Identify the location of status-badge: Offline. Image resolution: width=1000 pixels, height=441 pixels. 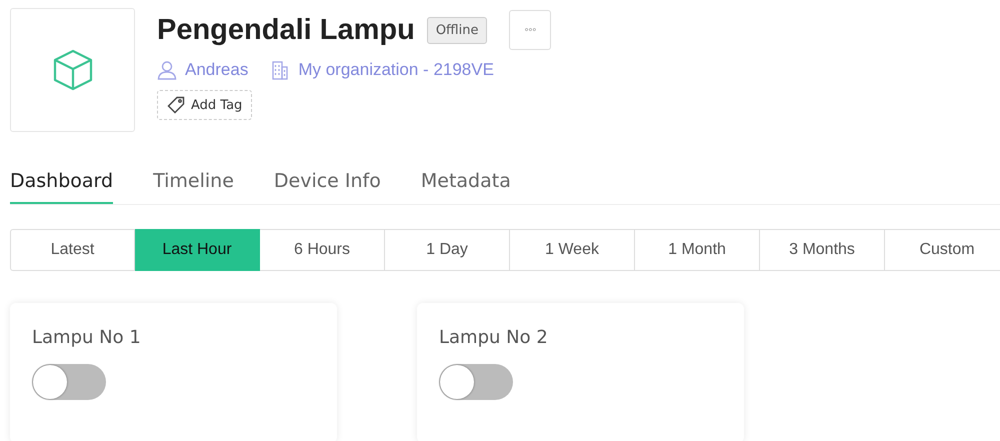
(457, 30).